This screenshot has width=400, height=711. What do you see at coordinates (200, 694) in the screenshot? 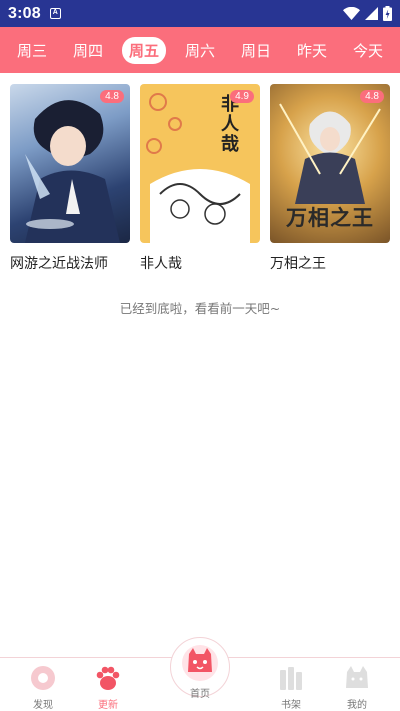
I see `nav-home-label: 首页` at bounding box center [200, 694].